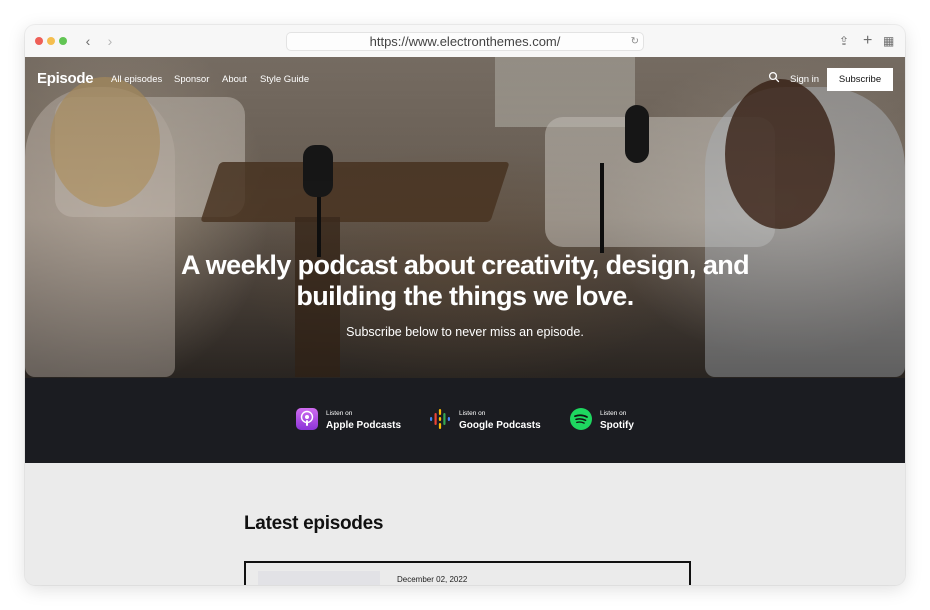 This screenshot has width=930, height=610. What do you see at coordinates (191, 79) in the screenshot?
I see `nav-sponsor: Sponsor` at bounding box center [191, 79].